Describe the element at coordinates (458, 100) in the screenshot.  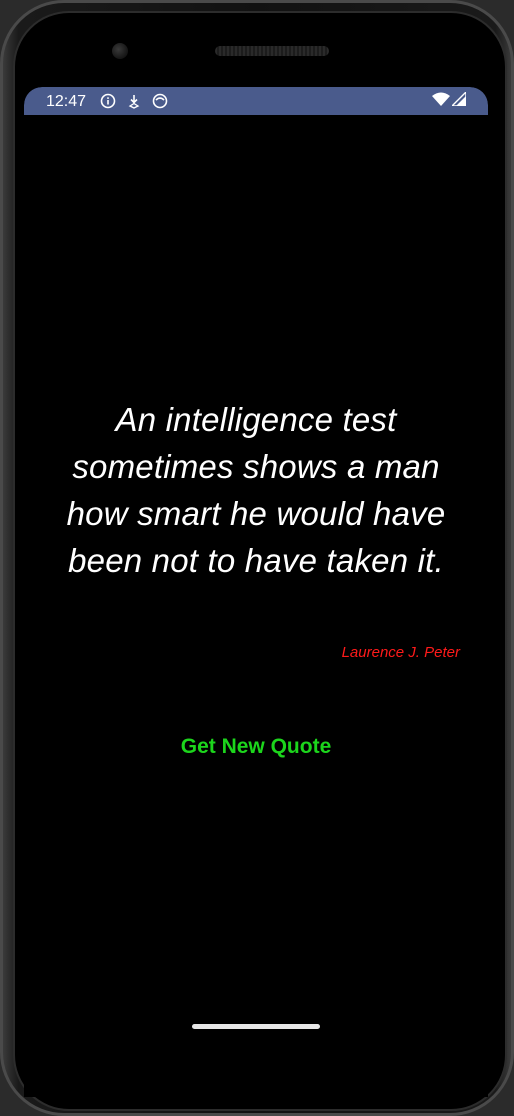
I see `cell-signal-icon` at that location.